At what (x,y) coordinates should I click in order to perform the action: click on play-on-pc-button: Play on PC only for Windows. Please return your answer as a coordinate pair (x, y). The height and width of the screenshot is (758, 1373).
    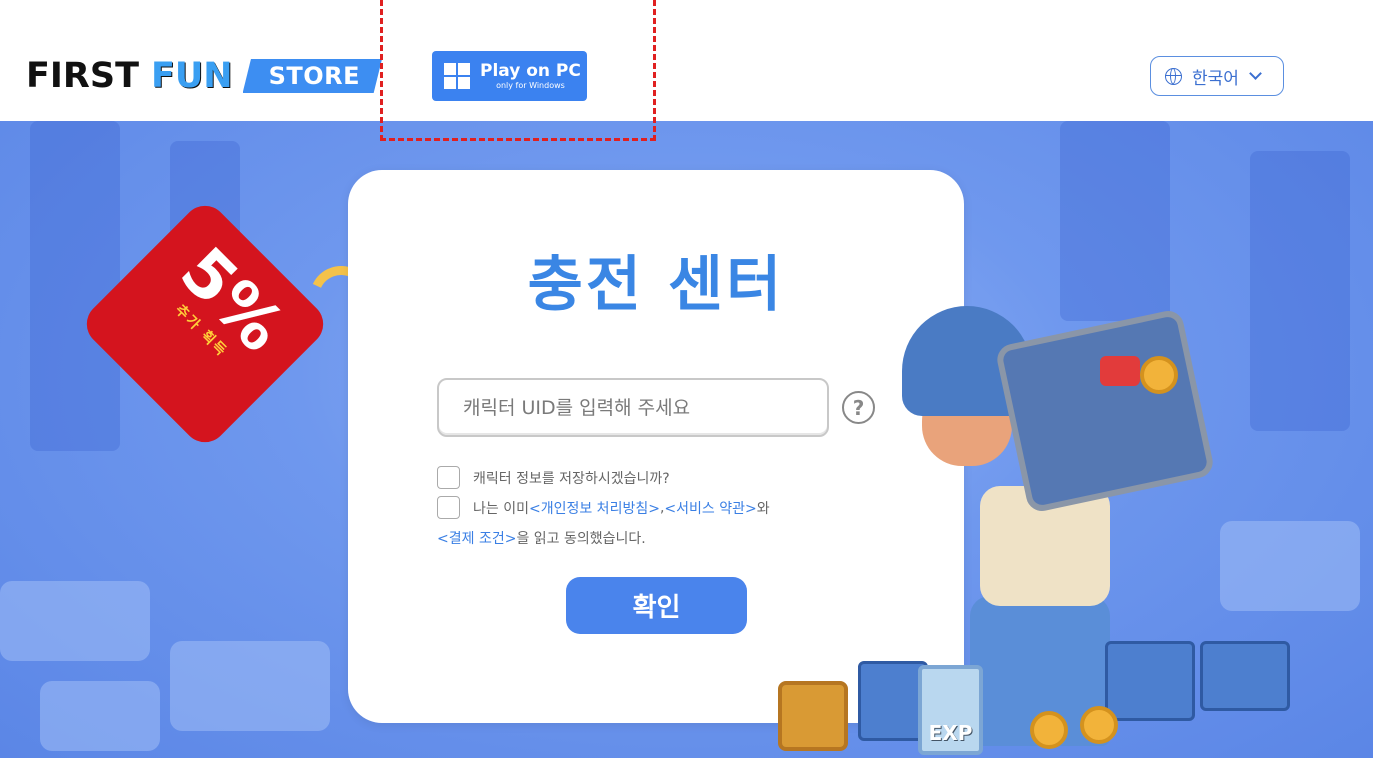
    Looking at the image, I should click on (509, 76).